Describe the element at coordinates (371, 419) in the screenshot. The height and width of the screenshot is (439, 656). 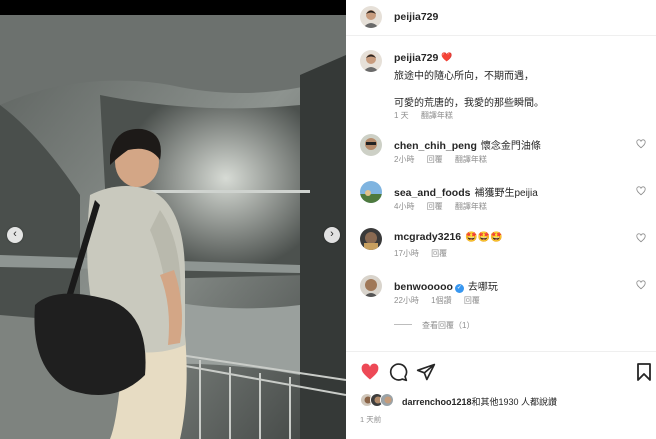
I see `post-timestamp: 1 天前` at that location.